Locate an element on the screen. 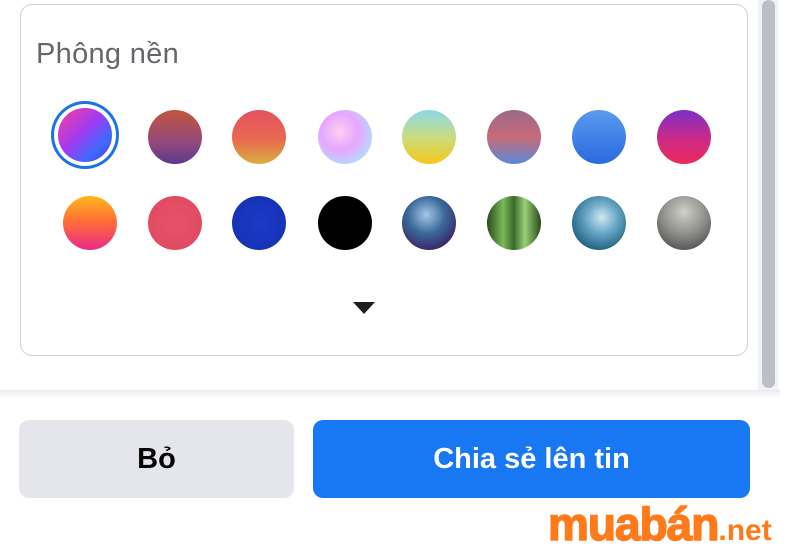  expand-backgrounds-arrow-icon is located at coordinates (364, 308).